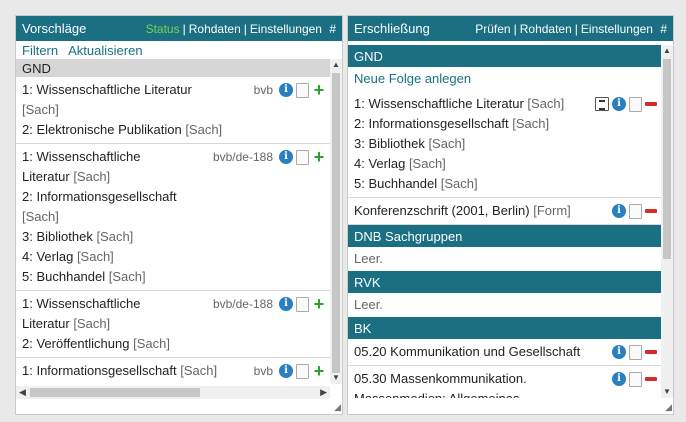  I want to click on suggestion-row: 1: Informationsgesellschaft [Sach] bvb i +, so click(173, 371).